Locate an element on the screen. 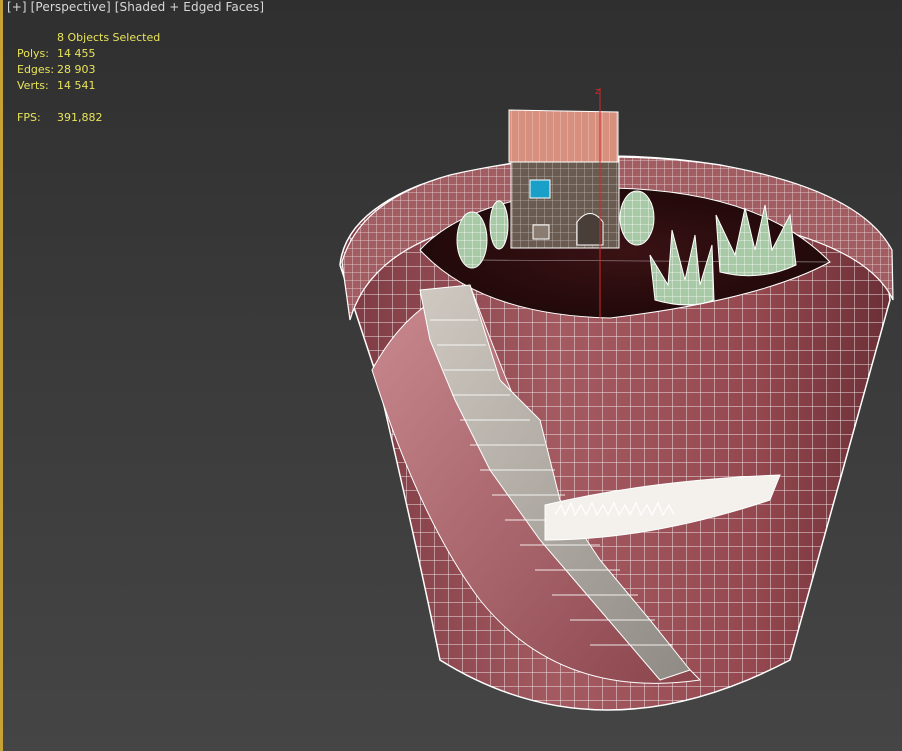  verts-value: 14 541 is located at coordinates (76, 85).